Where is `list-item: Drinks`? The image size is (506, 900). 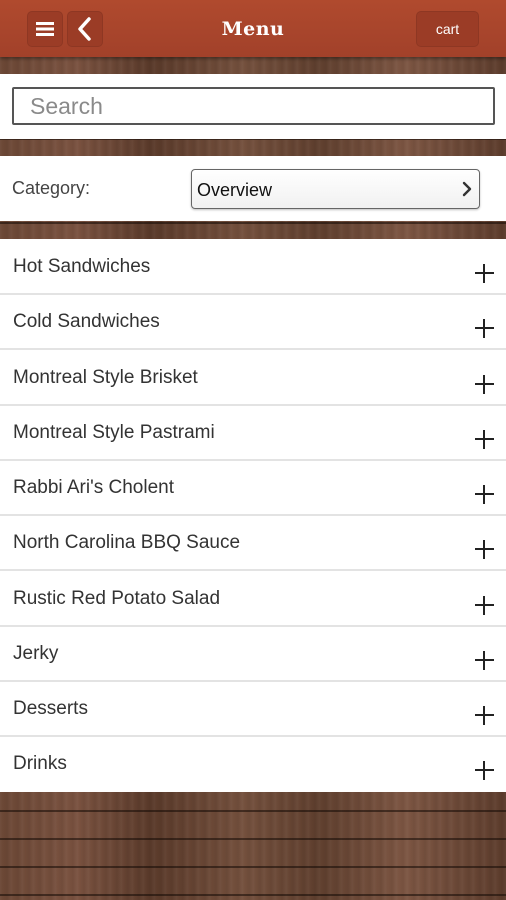
list-item: Drinks is located at coordinates (253, 764).